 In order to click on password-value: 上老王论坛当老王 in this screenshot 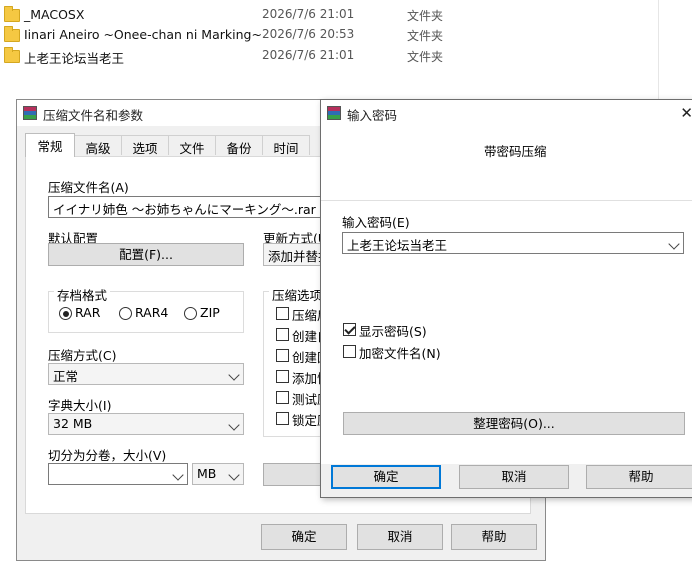, I will do `click(397, 245)`.